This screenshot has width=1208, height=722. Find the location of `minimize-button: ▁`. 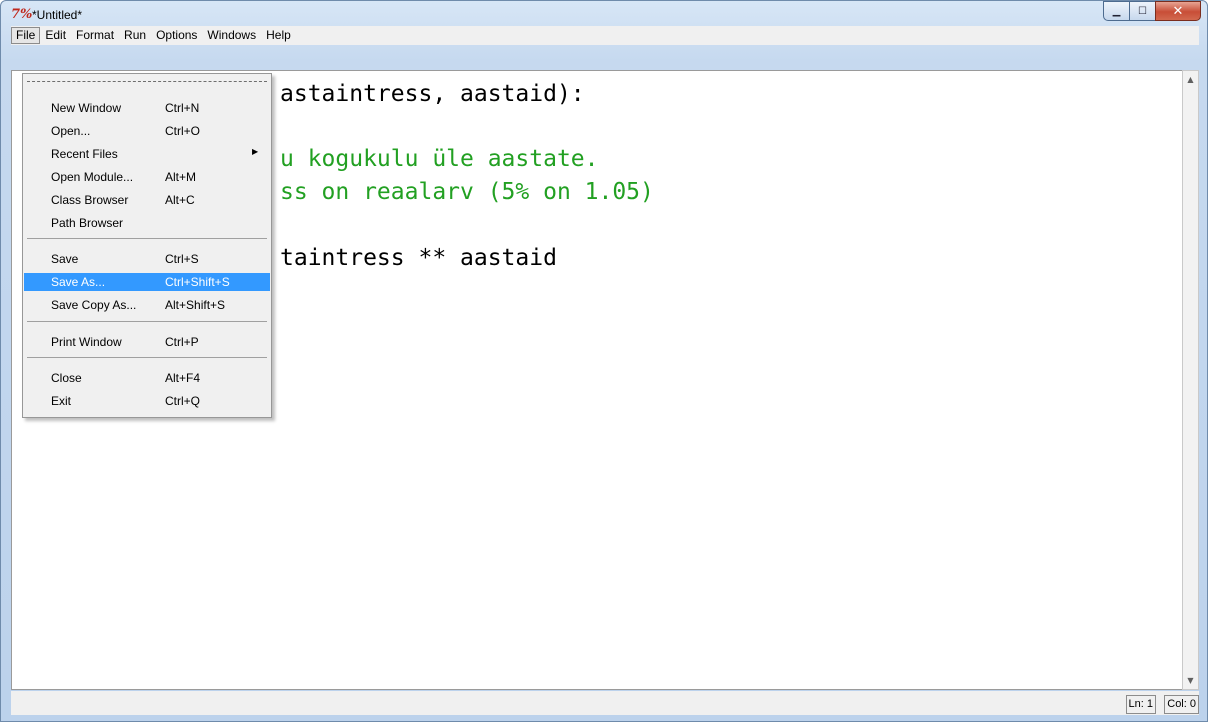

minimize-button: ▁ is located at coordinates (1116, 11).